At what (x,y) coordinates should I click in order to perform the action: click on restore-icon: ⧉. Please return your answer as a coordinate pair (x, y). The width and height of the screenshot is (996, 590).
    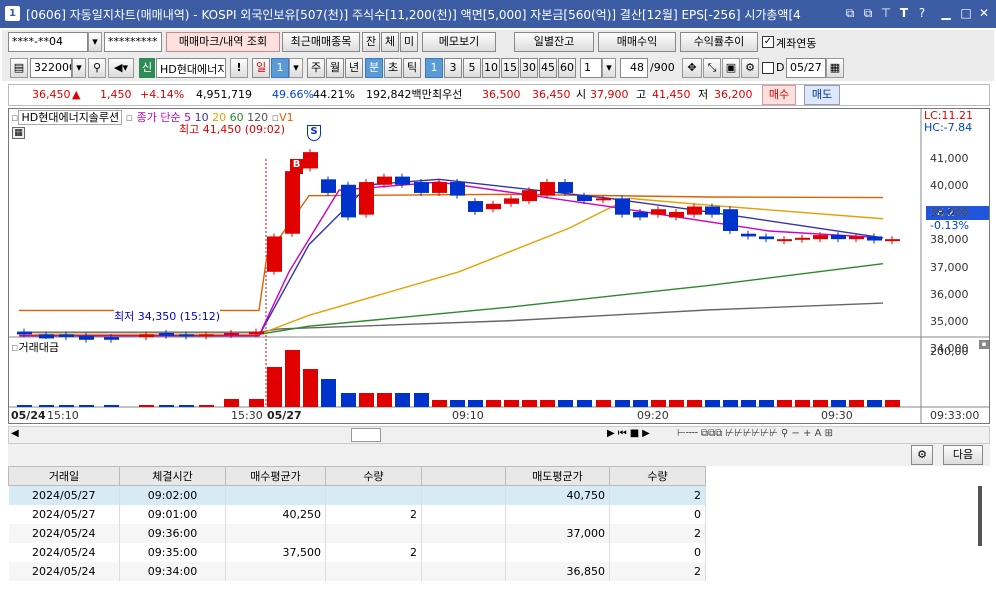
    Looking at the image, I should click on (850, 13).